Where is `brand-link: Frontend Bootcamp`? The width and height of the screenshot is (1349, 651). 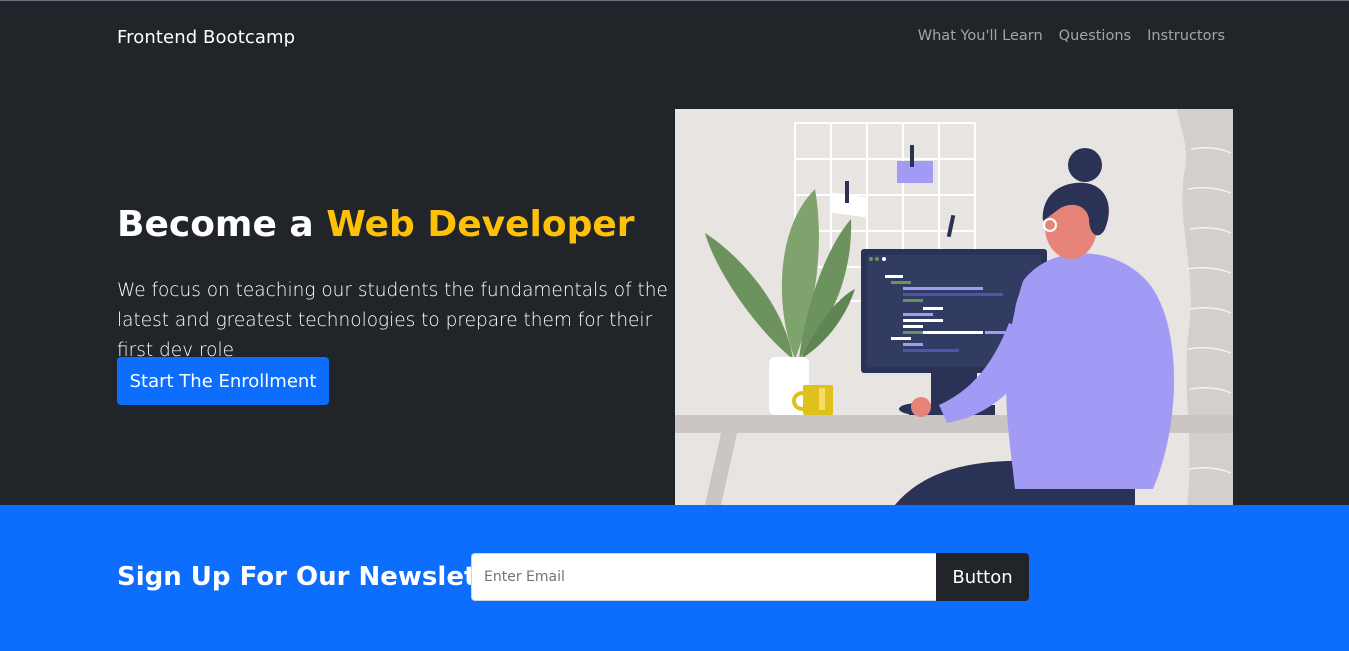
brand-link: Frontend Bootcamp is located at coordinates (206, 37).